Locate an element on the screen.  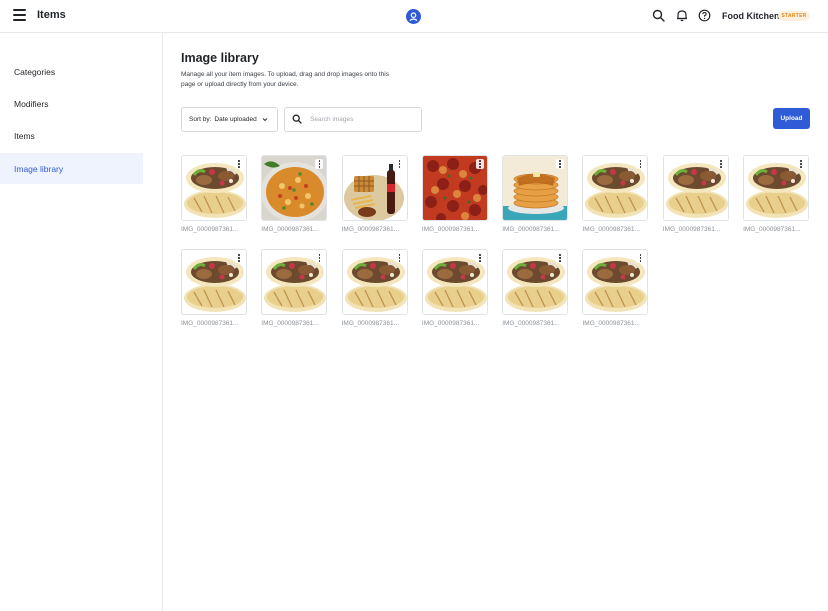
chevron-down-icon is located at coordinates (265, 119).